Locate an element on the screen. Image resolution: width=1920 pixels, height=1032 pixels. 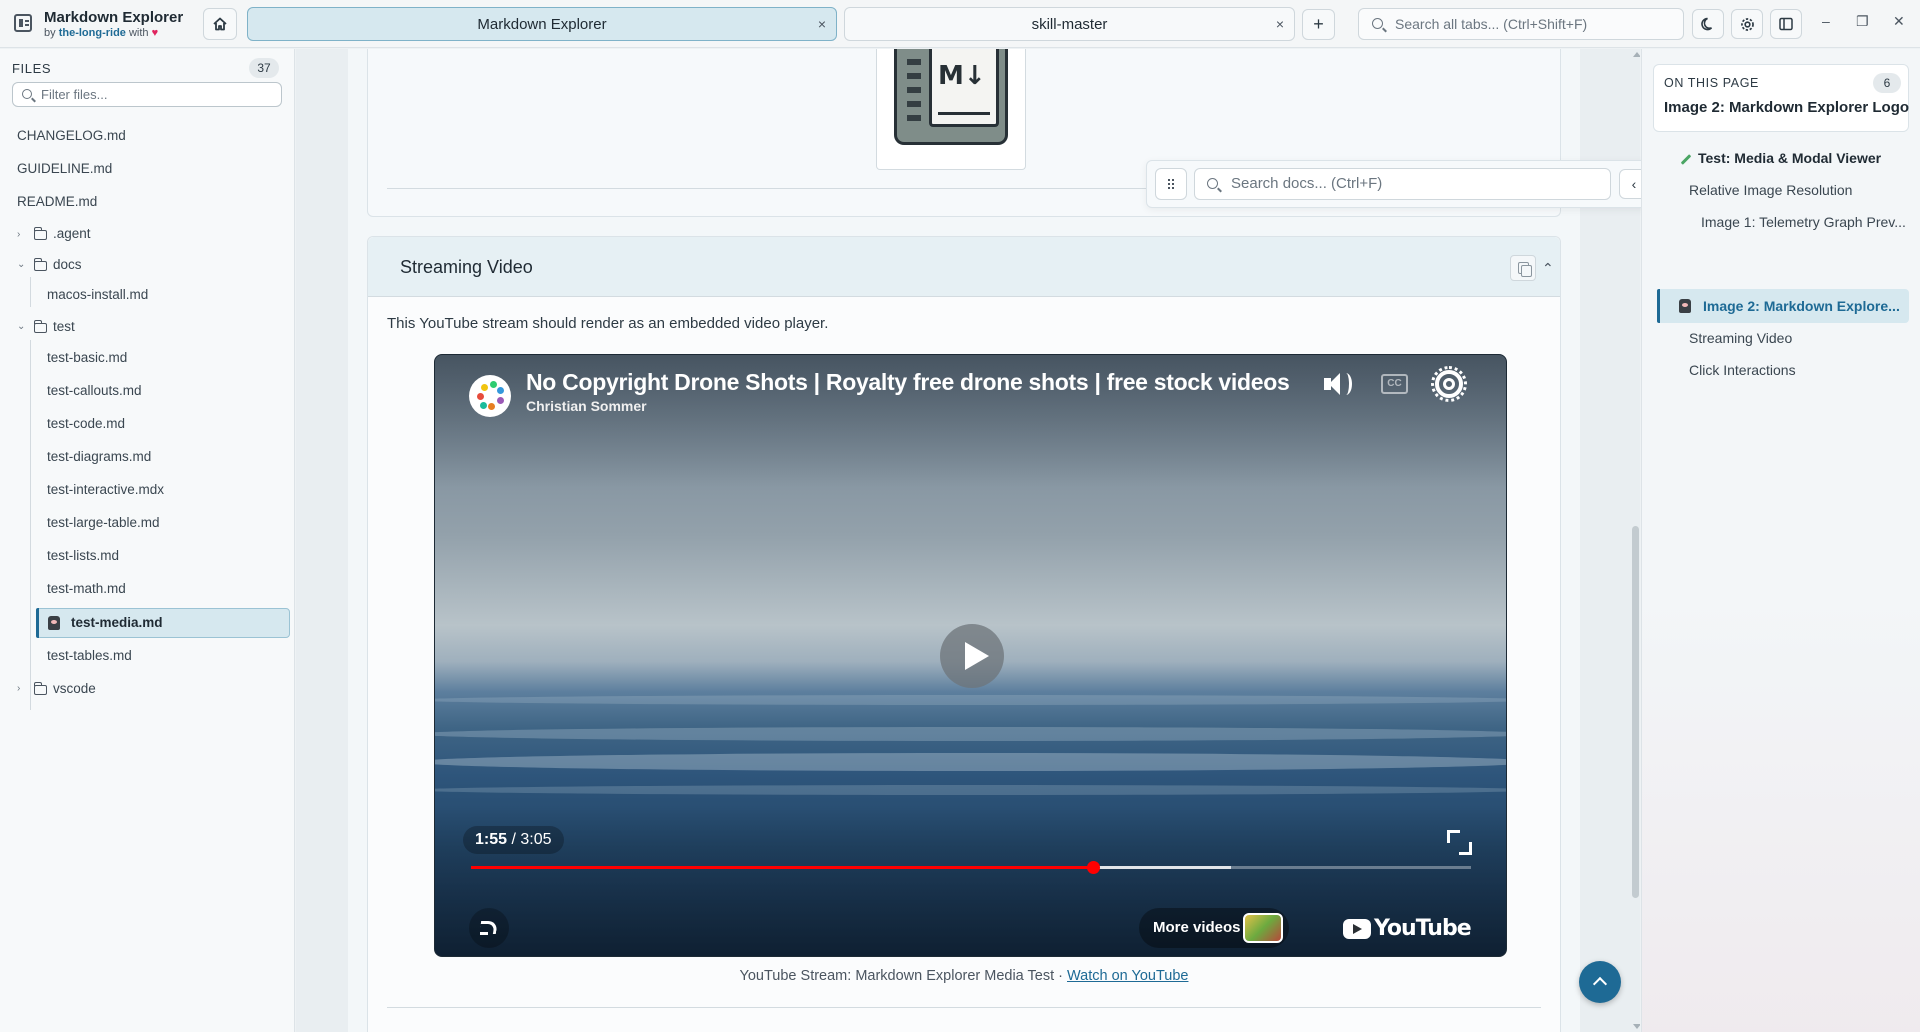
tab-markdown-explorer: Markdown Explorer × is located at coordinates (542, 24).